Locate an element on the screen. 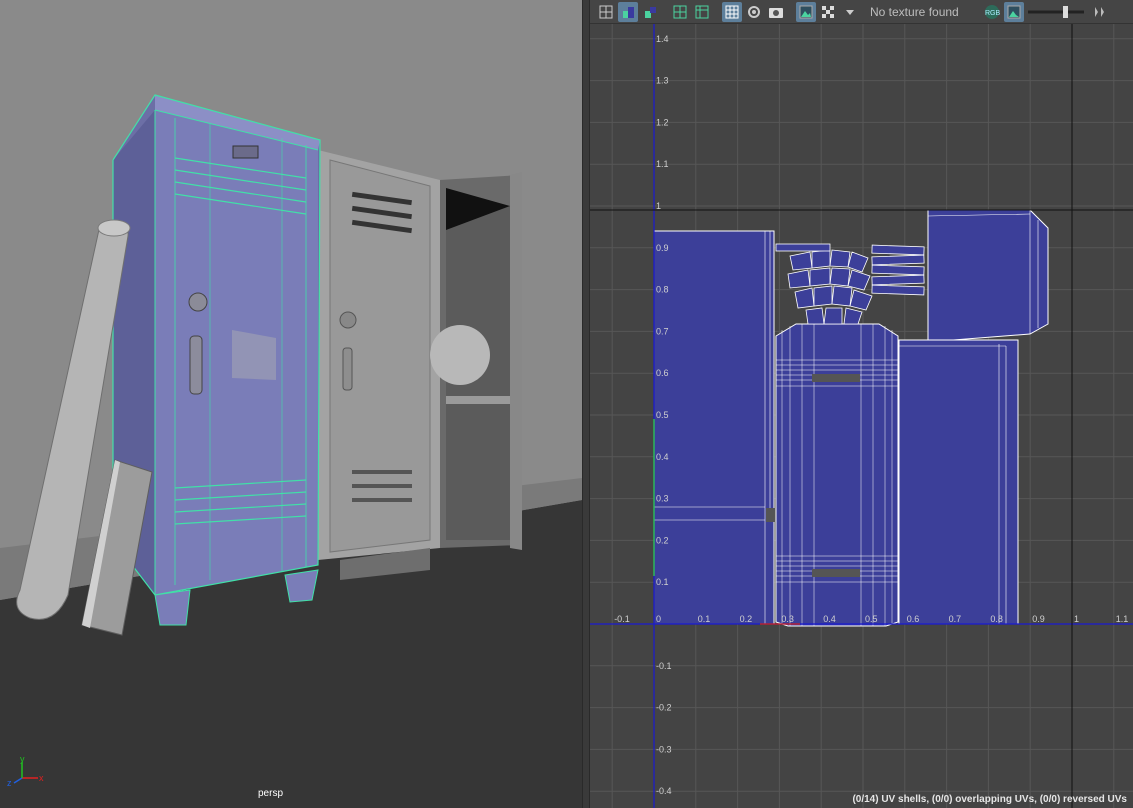 The height and width of the screenshot is (808, 1133). scroll-arrows-icon is located at coordinates (1098, 12).